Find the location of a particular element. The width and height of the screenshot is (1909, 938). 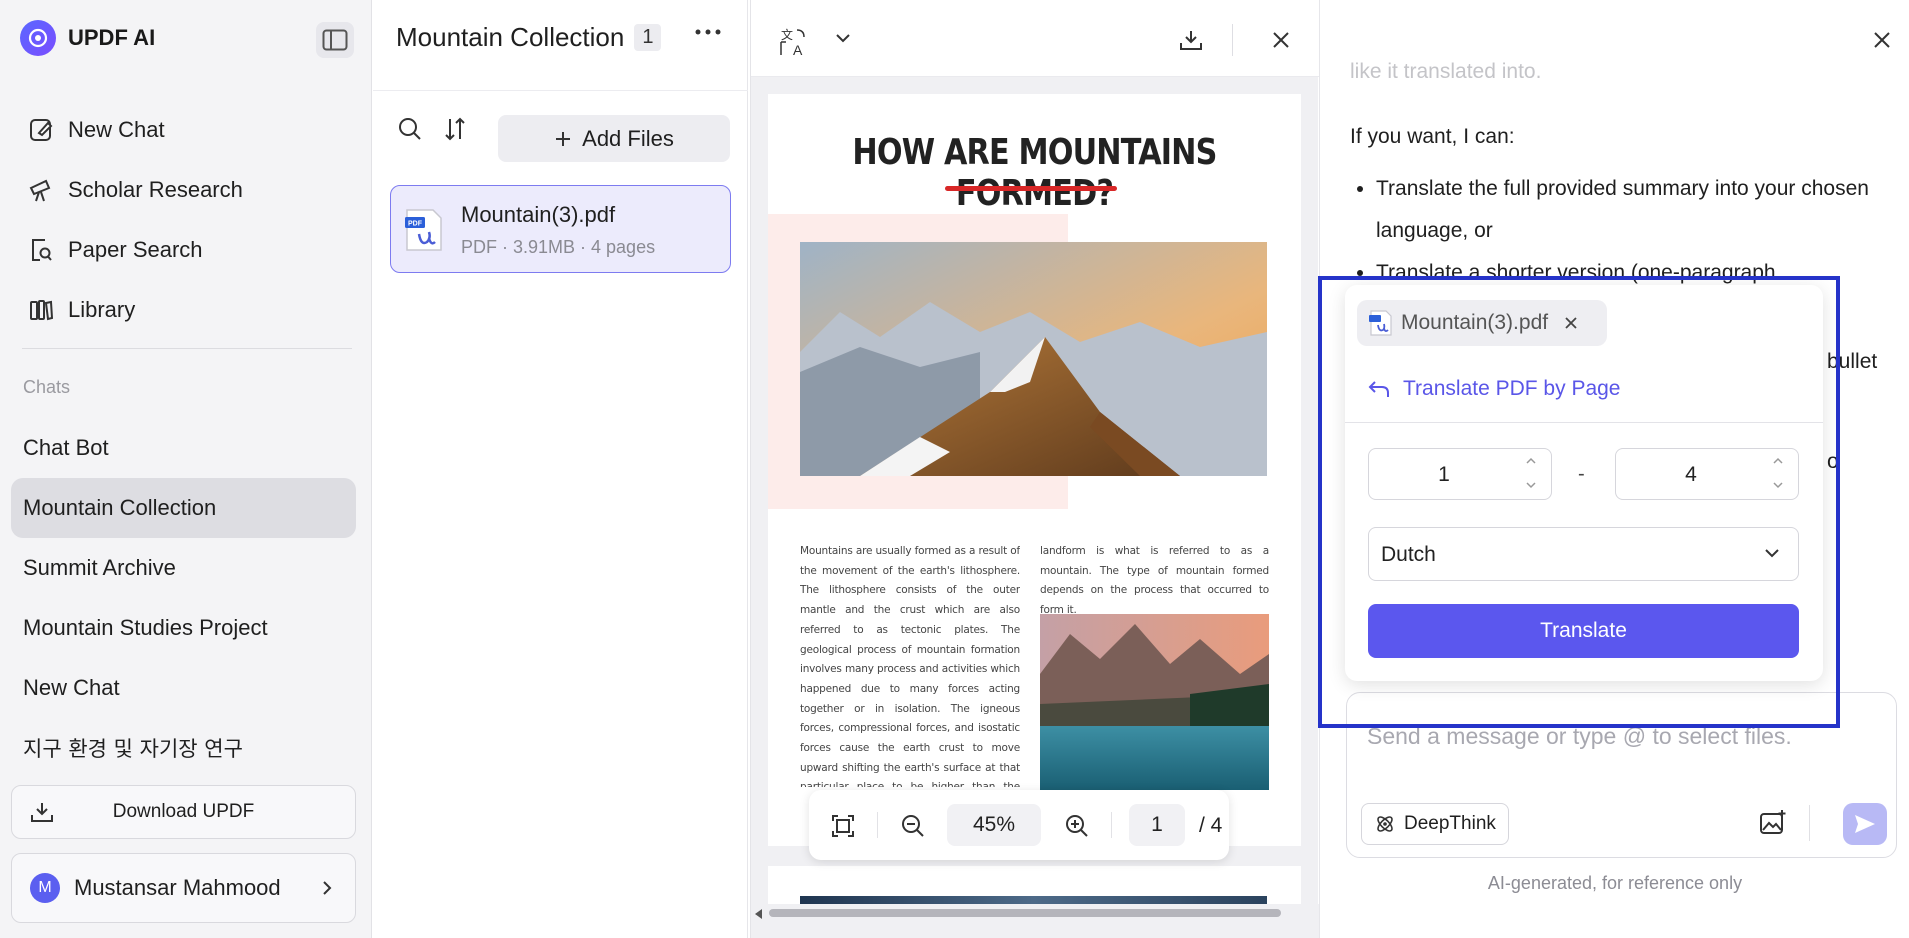

popover-divider is located at coordinates (1584, 422).